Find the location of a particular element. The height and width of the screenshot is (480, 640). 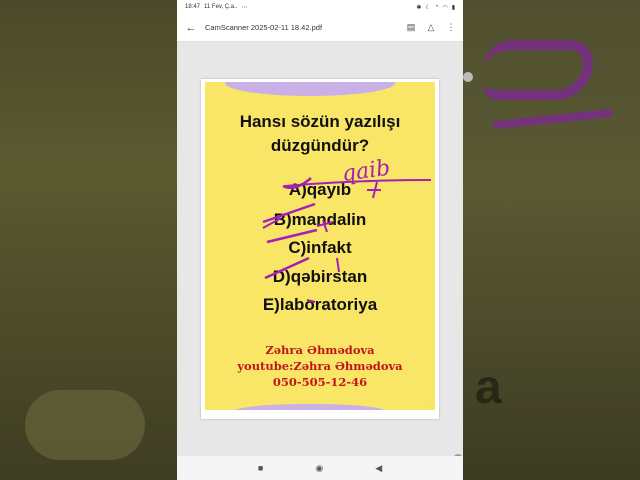

author-youtube: youtube:Zəhra Əhmədova is located at coordinates (320, 366).